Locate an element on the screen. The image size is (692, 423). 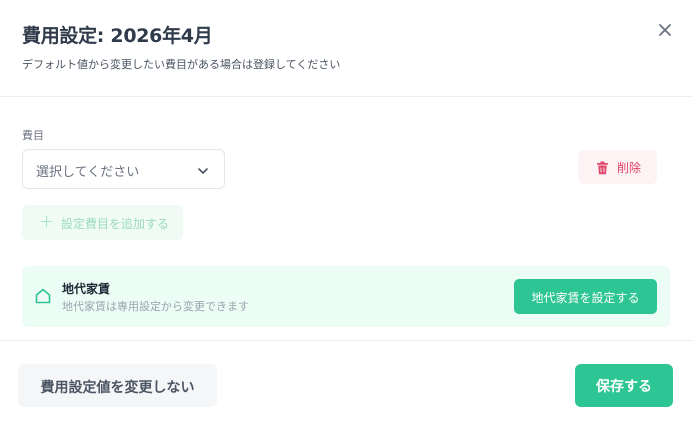
save-button: 保存する is located at coordinates (624, 385).